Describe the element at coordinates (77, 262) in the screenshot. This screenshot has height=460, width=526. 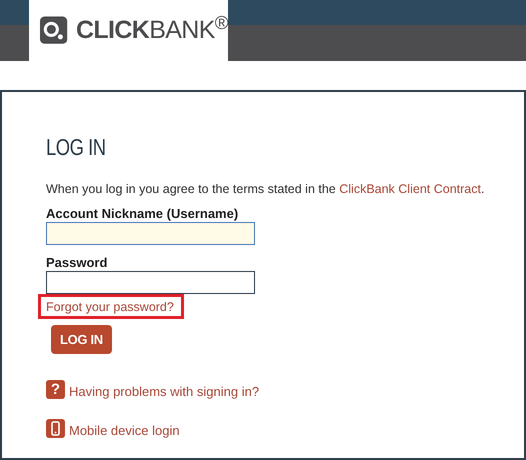
I see `field-label: Password` at that location.